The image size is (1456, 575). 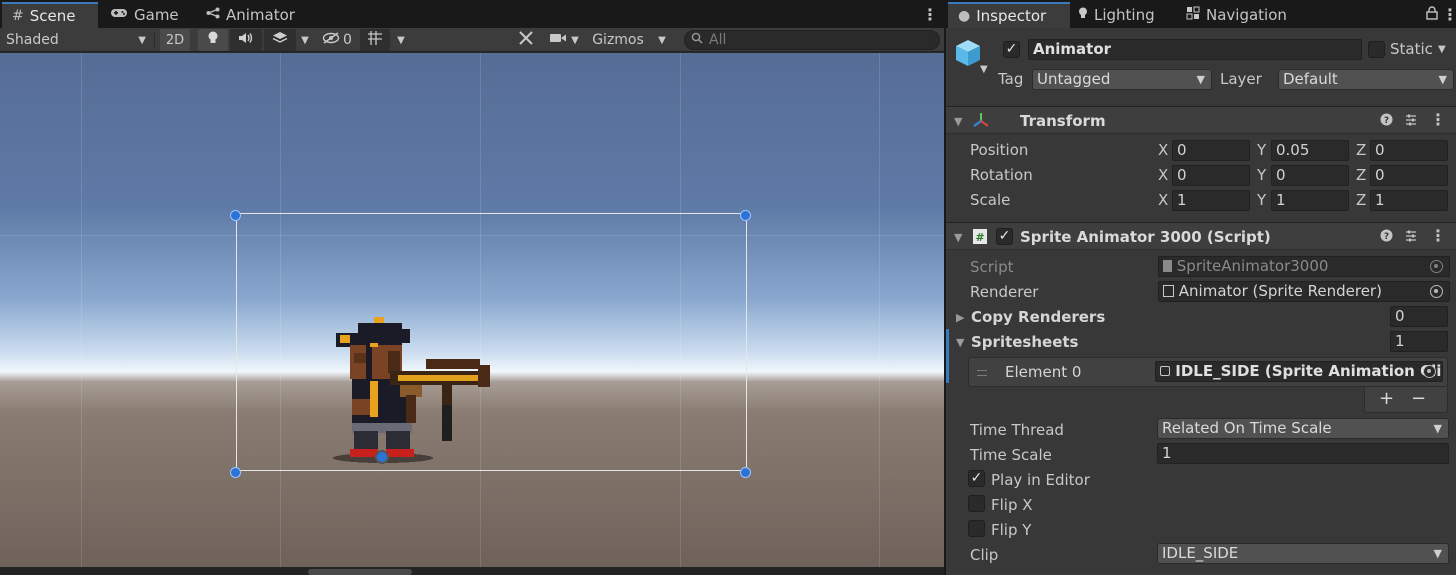 I want to click on component-enabled-checkbox: ✓, so click(x=1004, y=236).